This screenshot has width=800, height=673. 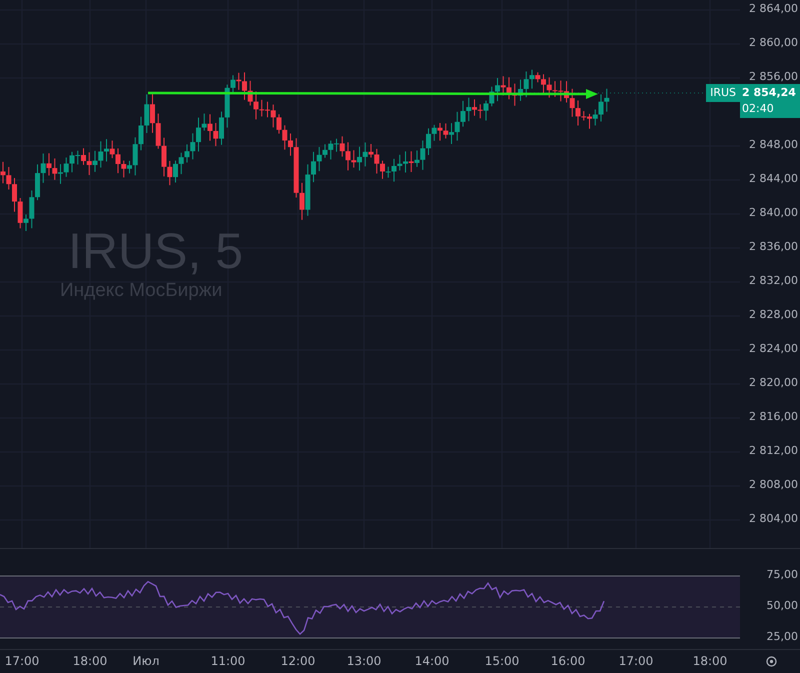 I want to click on price-tick: 2 832,00, so click(x=773, y=280).